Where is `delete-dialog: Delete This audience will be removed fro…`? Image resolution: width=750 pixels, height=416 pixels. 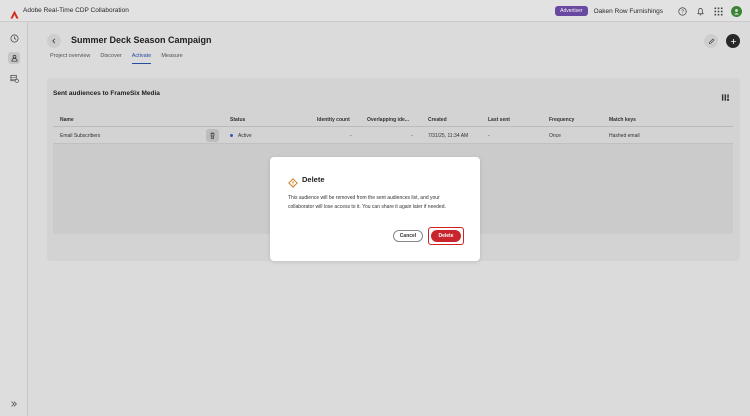
delete-dialog: Delete This audience will be removed fro… is located at coordinates (375, 209).